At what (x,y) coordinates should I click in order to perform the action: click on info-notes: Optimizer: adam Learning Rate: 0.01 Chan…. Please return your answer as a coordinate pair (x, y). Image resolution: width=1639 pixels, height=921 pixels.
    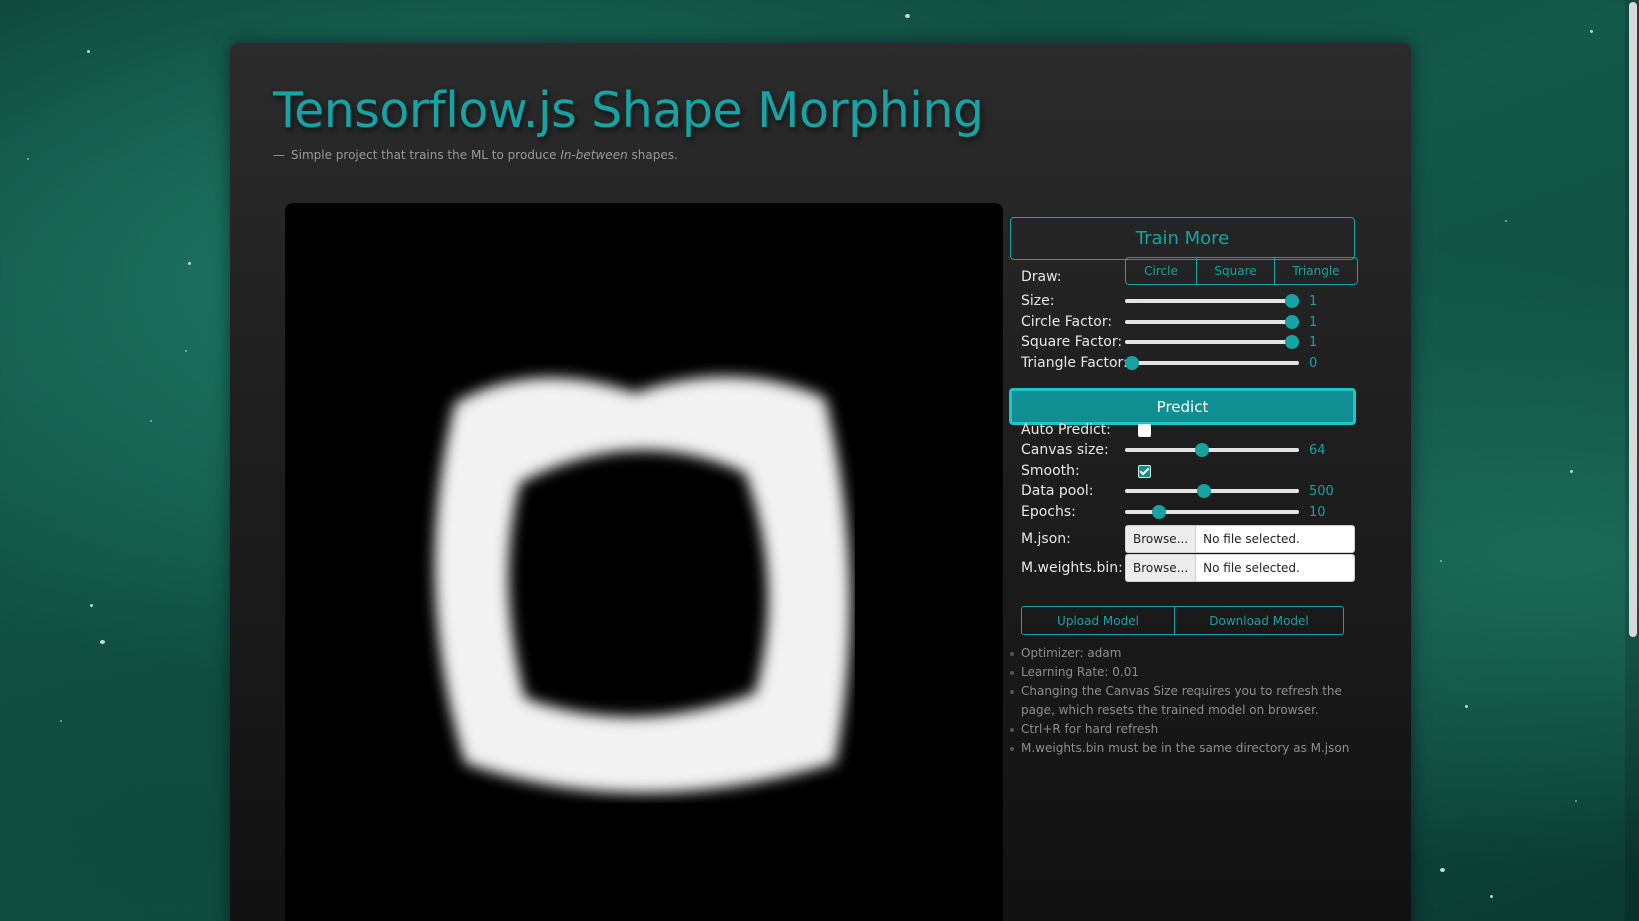
    Looking at the image, I should click on (1182, 701).